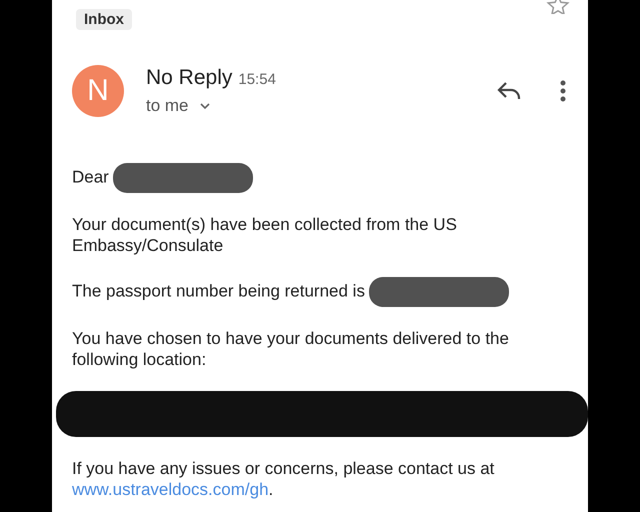 The width and height of the screenshot is (640, 512). Describe the element at coordinates (509, 91) in the screenshot. I see `reply-icon` at that location.